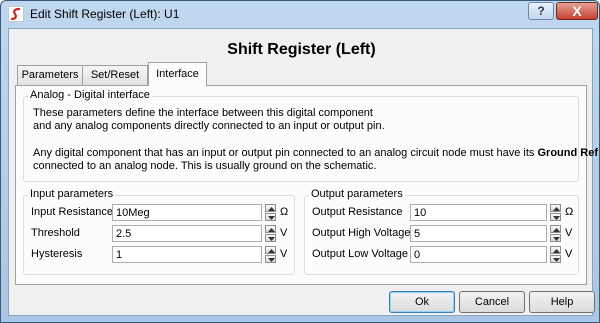 The height and width of the screenshot is (323, 600). What do you see at coordinates (284, 254) in the screenshot?
I see `hysteresis-unit: V` at bounding box center [284, 254].